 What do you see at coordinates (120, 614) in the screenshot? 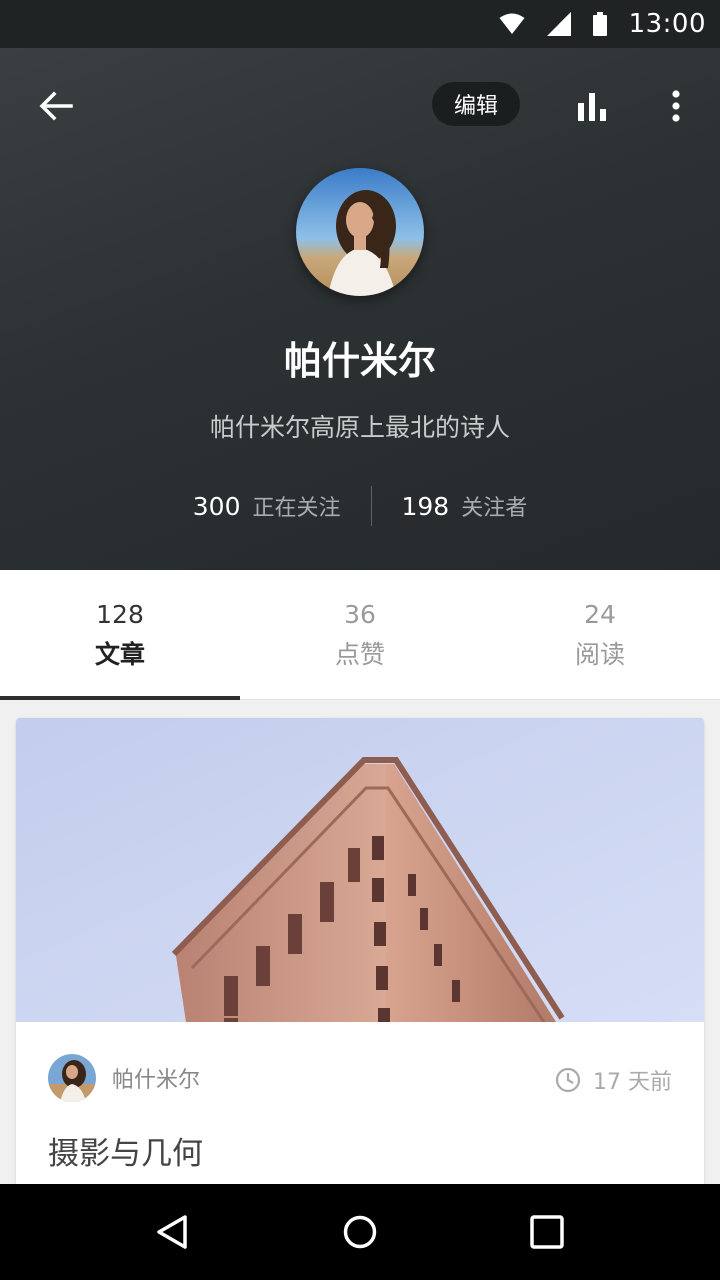
I see `tab-count: 128` at bounding box center [120, 614].